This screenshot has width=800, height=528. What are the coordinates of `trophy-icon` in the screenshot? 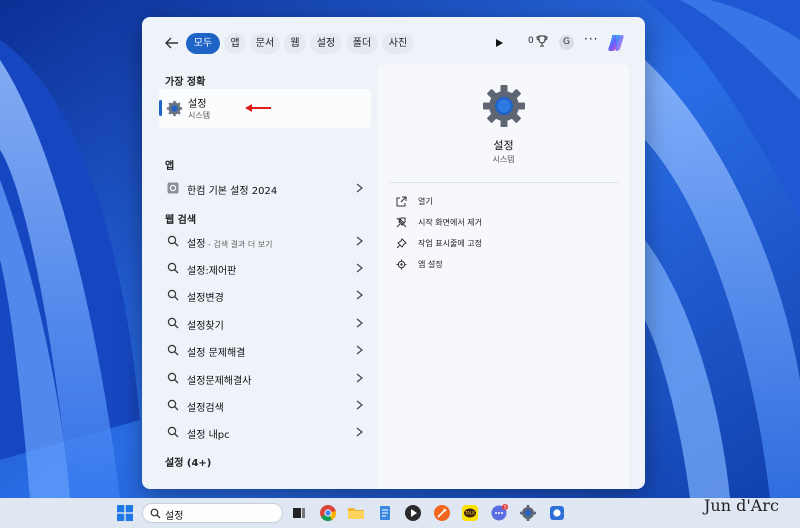 It's located at (542, 41).